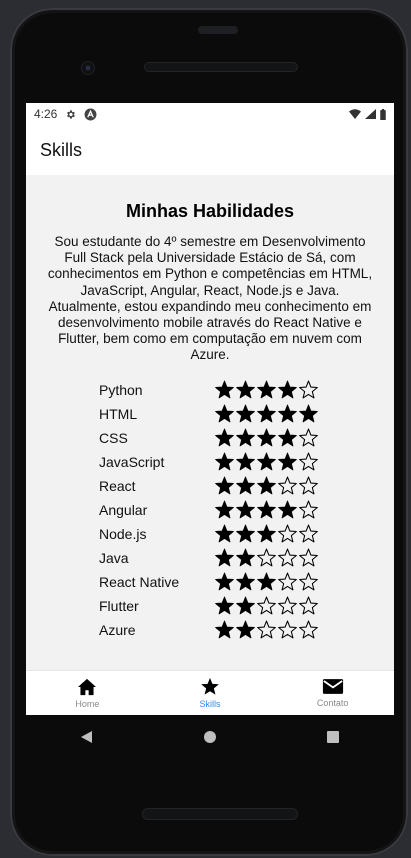  I want to click on status-time: 4:26, so click(46, 114).